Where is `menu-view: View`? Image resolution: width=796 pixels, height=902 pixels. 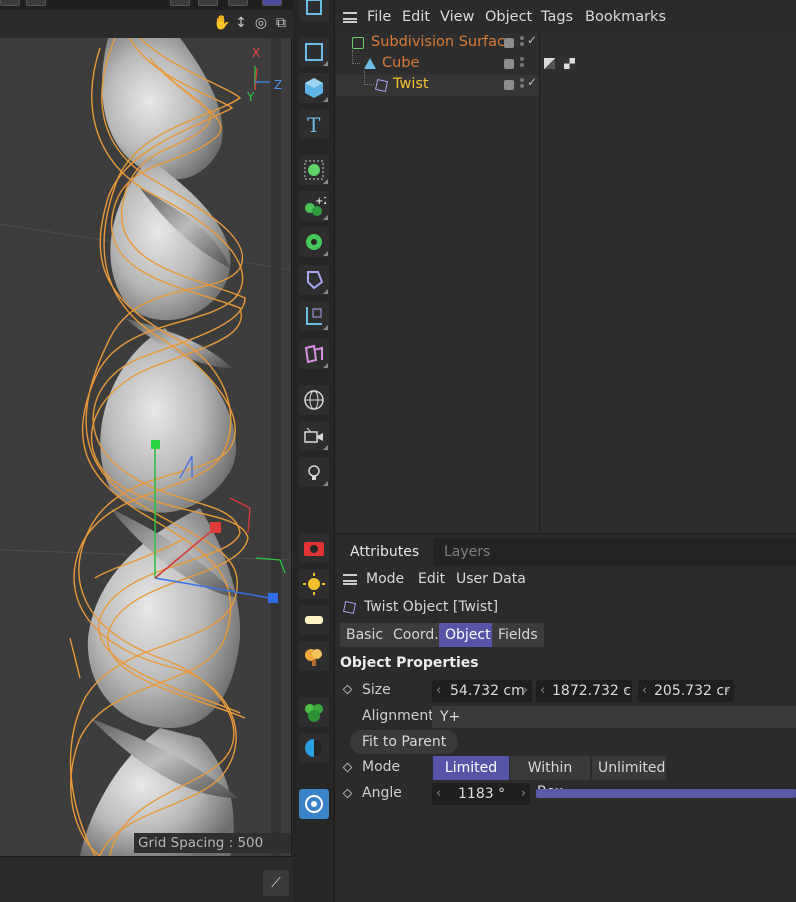
menu-view: View is located at coordinates (457, 17).